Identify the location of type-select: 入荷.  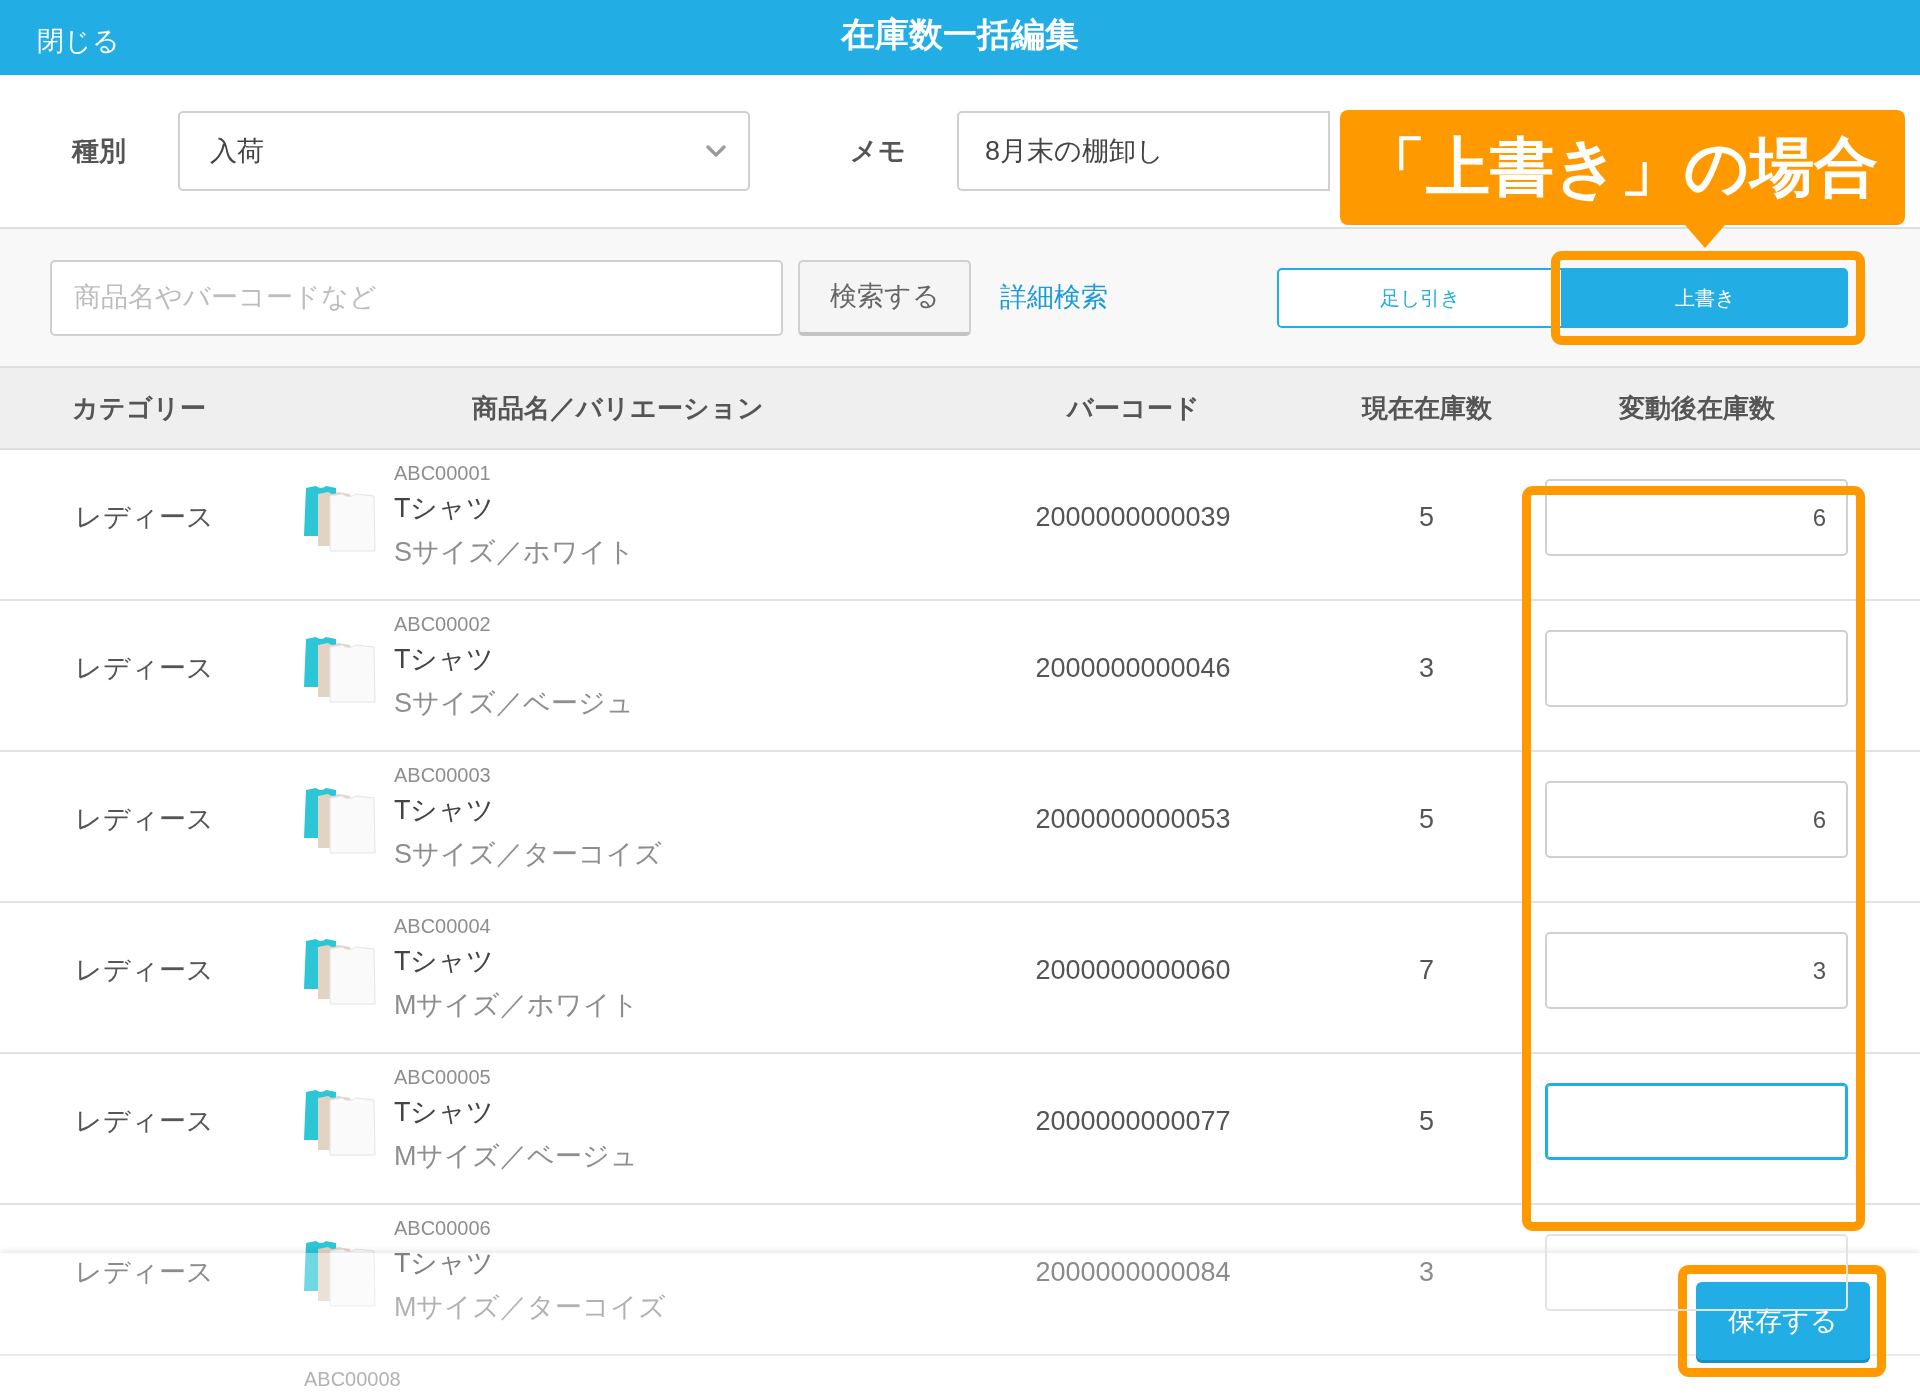
(464, 151).